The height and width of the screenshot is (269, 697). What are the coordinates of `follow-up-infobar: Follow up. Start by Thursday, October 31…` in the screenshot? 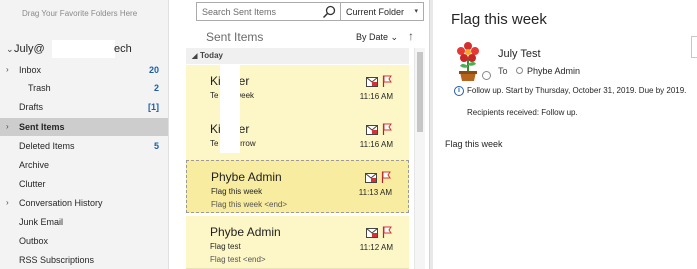 It's located at (577, 90).